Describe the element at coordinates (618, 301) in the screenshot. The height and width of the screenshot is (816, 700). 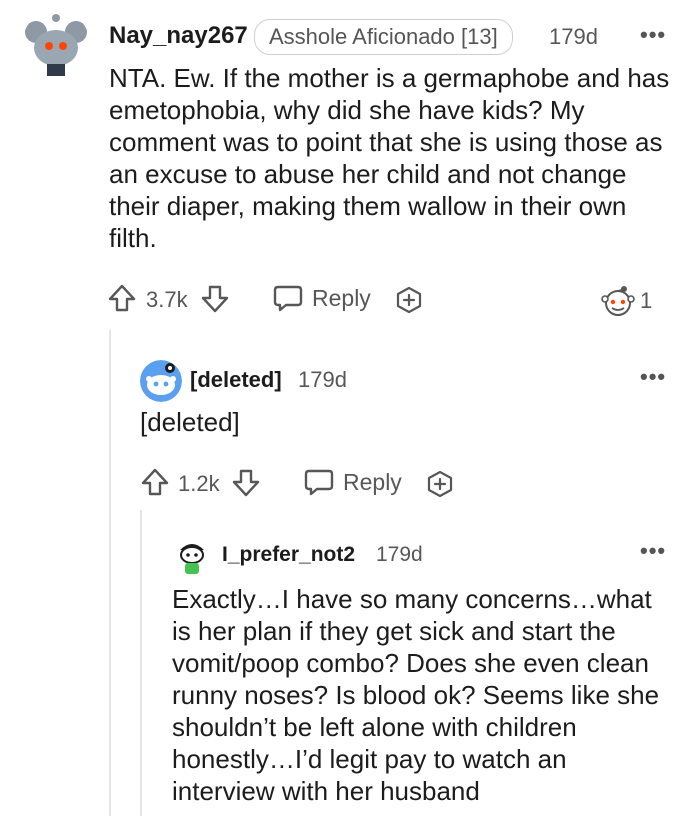
I see `snoo-award-icon` at that location.